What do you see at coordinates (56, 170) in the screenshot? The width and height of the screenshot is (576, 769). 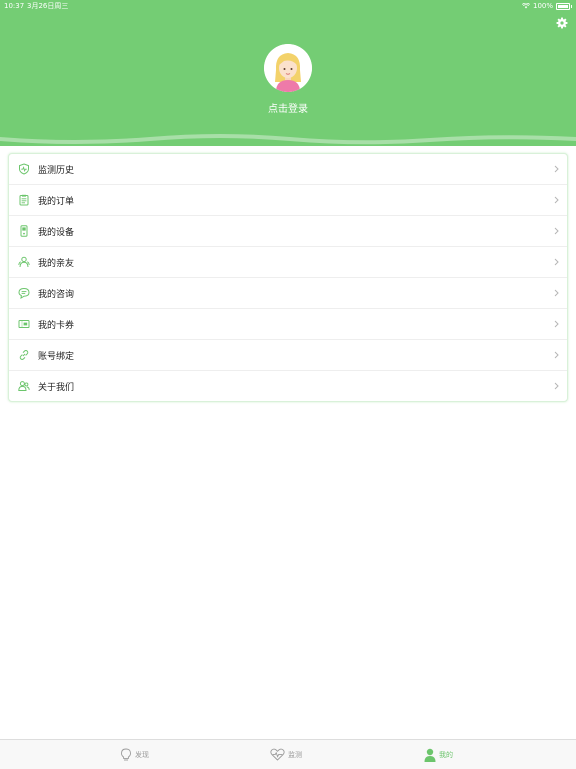 I see `menu-label: 监测历史` at bounding box center [56, 170].